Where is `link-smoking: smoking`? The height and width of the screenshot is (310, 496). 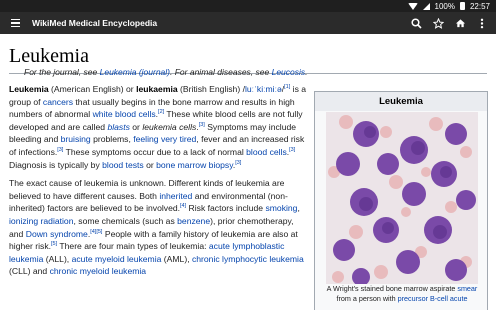
link-smoking: smoking is located at coordinates (281, 208).